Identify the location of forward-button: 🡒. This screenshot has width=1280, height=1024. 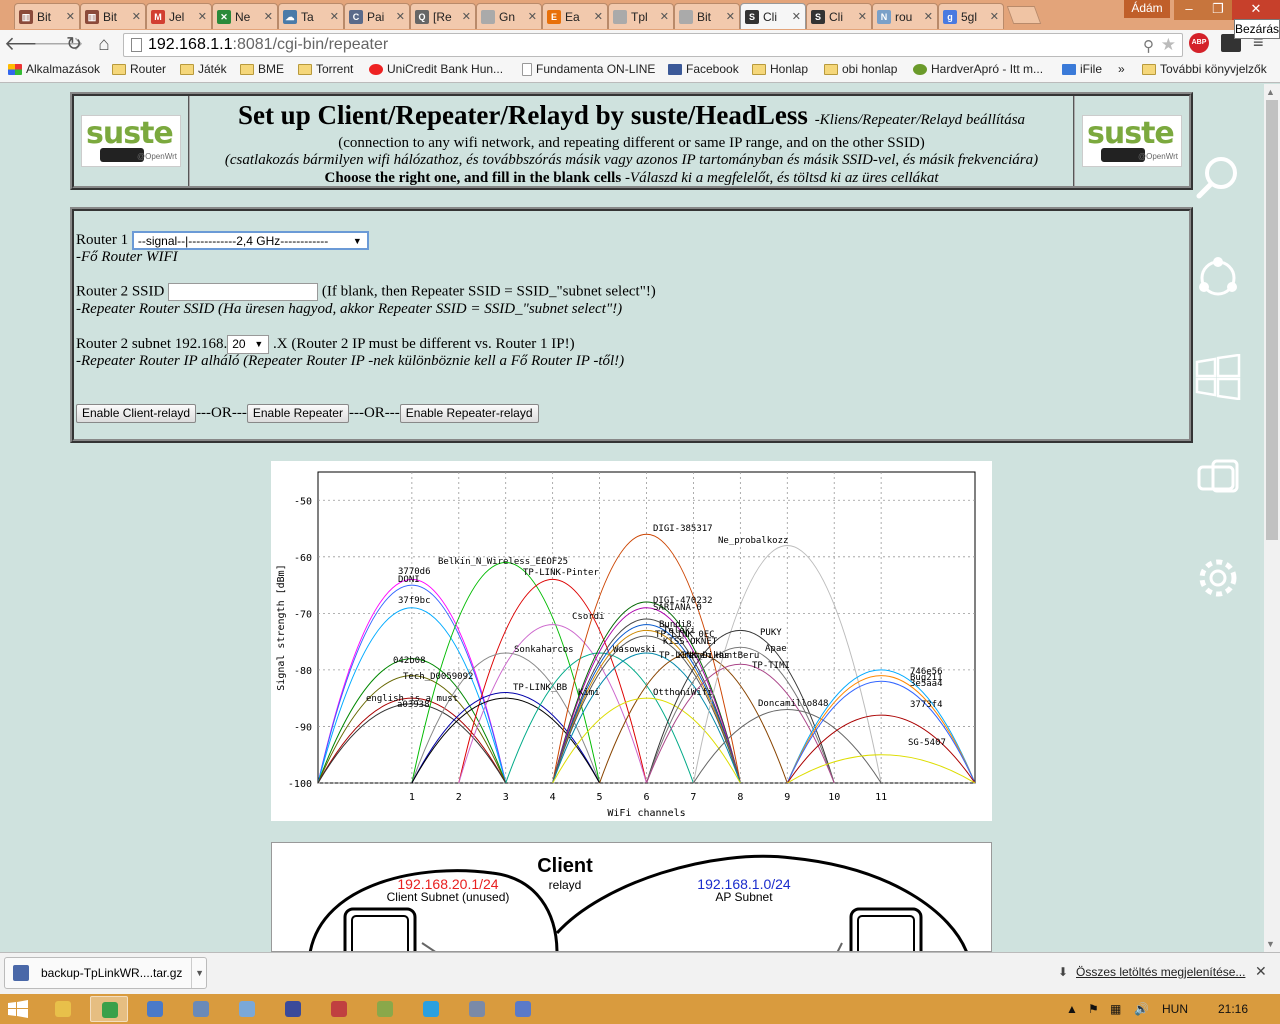
(58, 45).